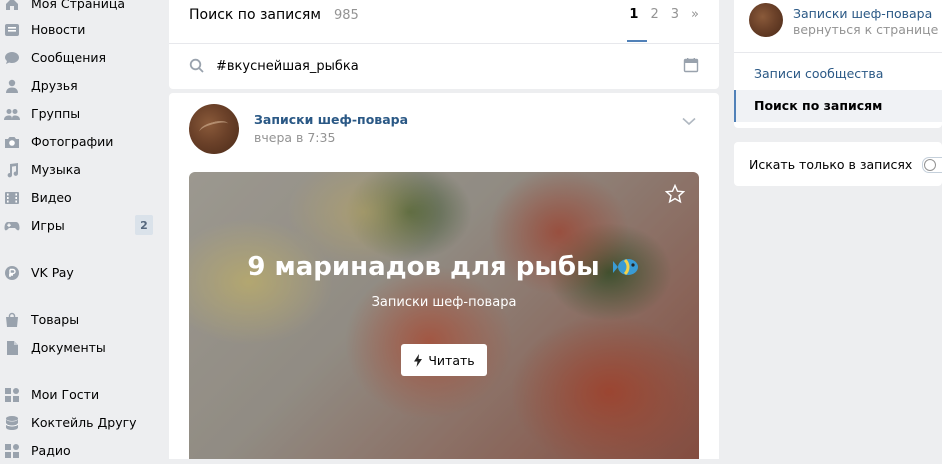  What do you see at coordinates (691, 65) in the screenshot?
I see `calendar-icon` at bounding box center [691, 65].